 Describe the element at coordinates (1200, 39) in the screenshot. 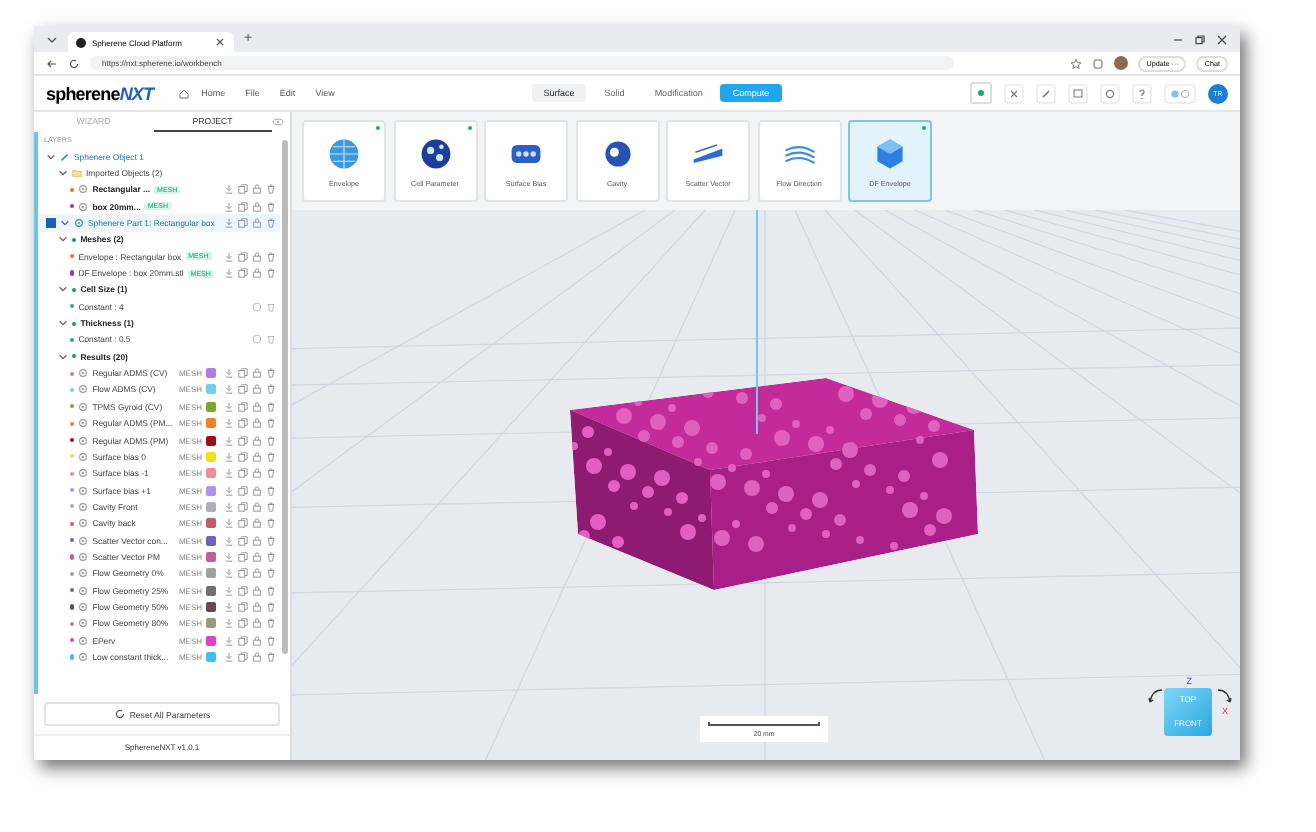

I see `restore-icon` at that location.